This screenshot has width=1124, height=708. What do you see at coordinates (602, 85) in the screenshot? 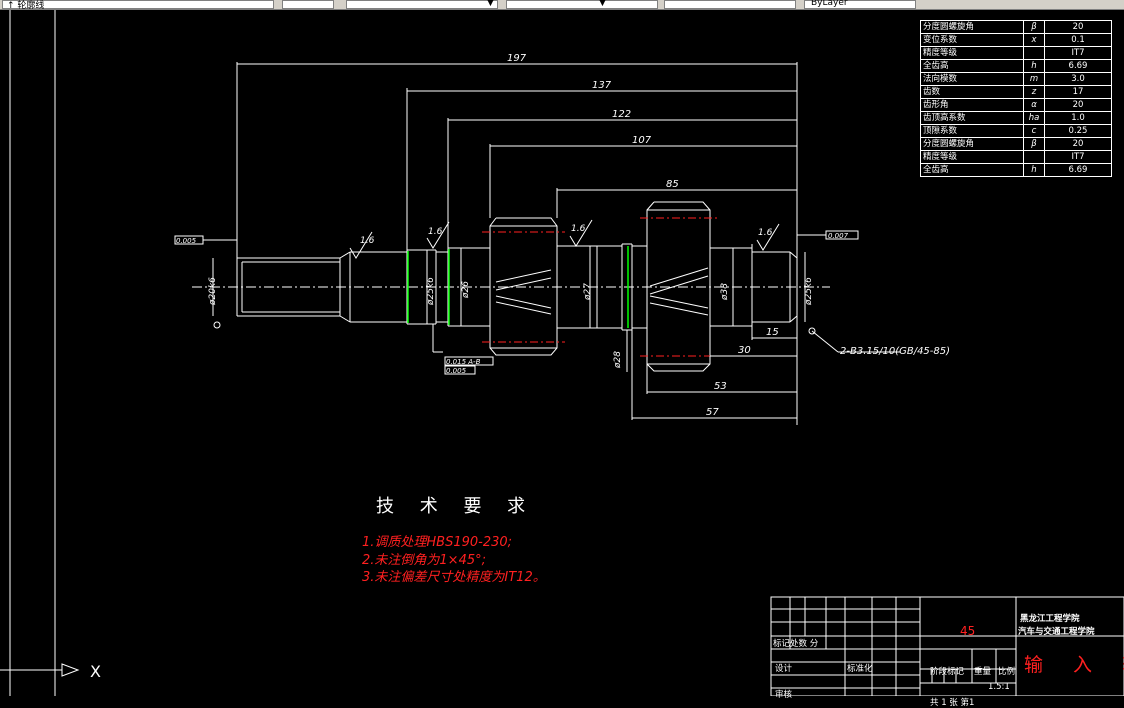
I see `dim-137: 137` at bounding box center [602, 85].